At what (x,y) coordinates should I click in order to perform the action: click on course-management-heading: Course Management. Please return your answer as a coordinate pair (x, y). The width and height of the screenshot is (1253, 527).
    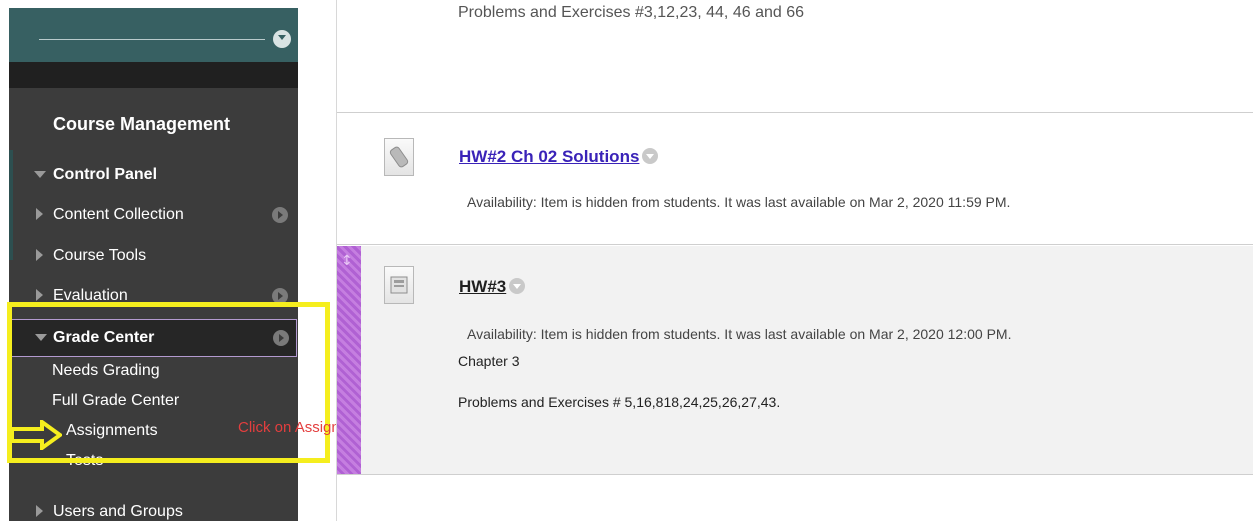
    Looking at the image, I should click on (142, 124).